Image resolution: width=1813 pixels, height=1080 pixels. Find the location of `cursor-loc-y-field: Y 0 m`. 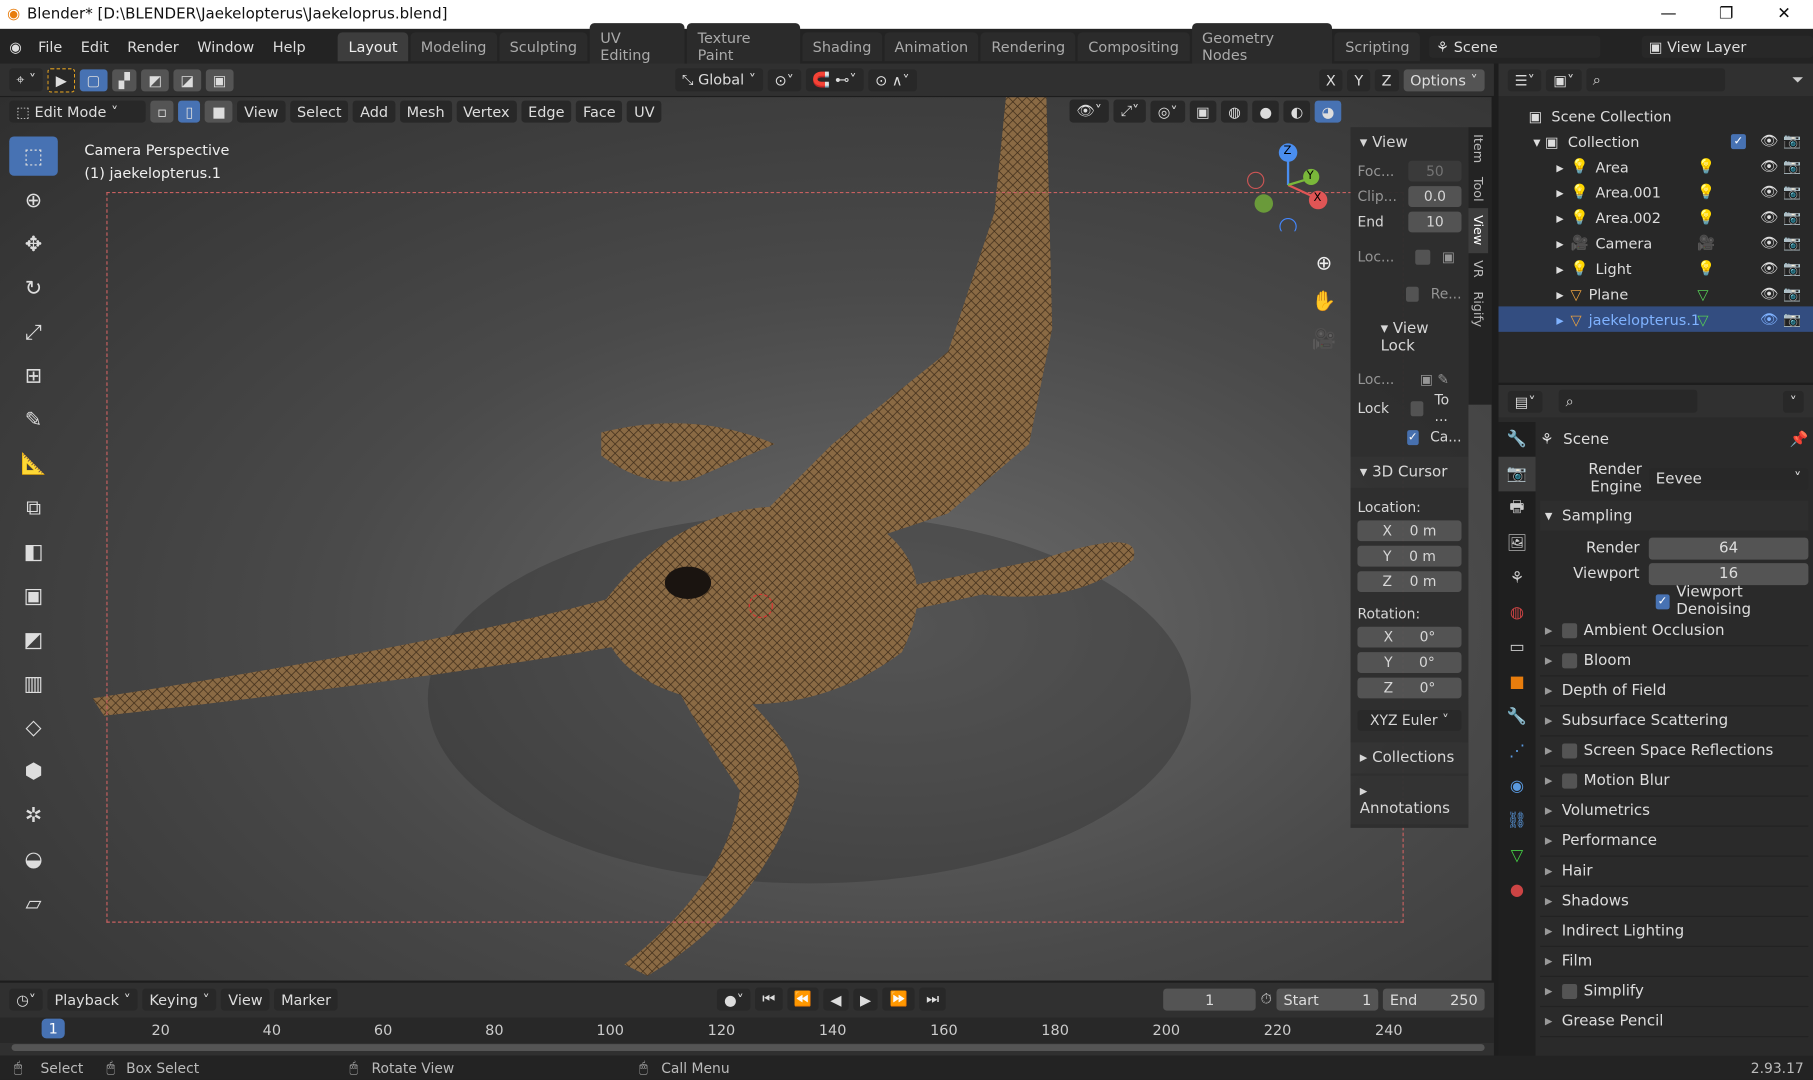

cursor-loc-y-field: Y 0 m is located at coordinates (1409, 556).